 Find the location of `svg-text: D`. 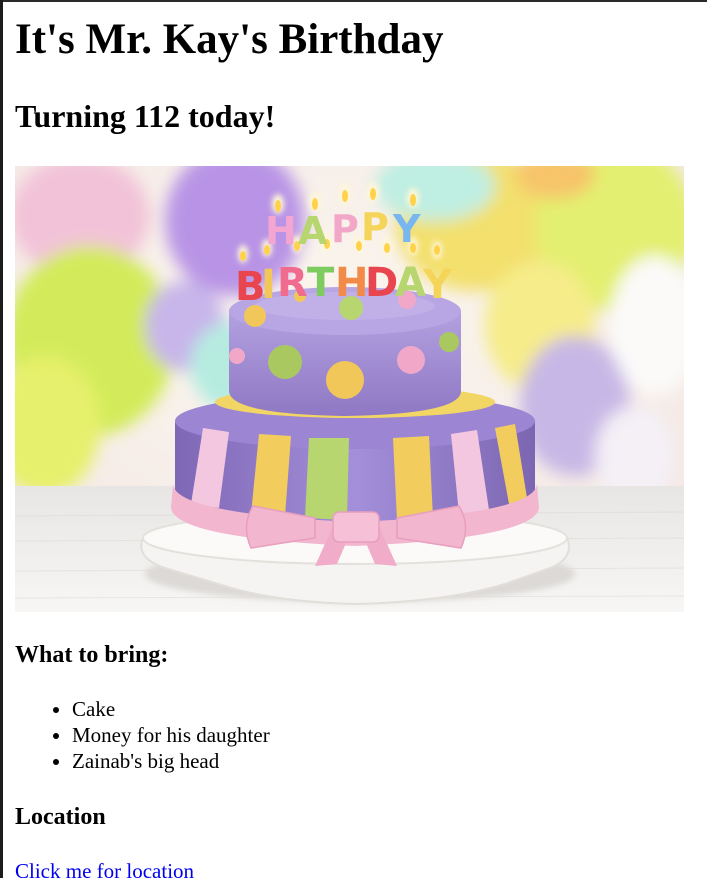

svg-text: D is located at coordinates (381, 283).